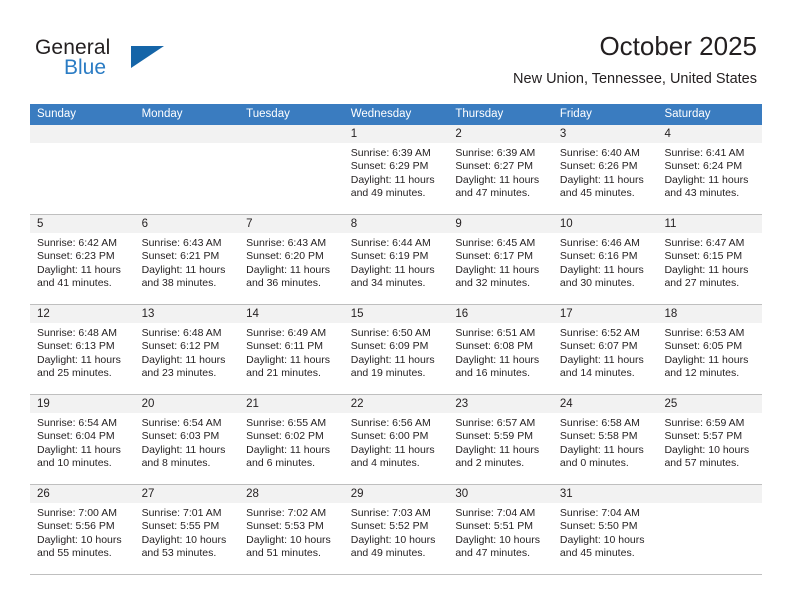 Image resolution: width=792 pixels, height=612 pixels. What do you see at coordinates (500, 314) in the screenshot?
I see `day-number: 16` at bounding box center [500, 314].